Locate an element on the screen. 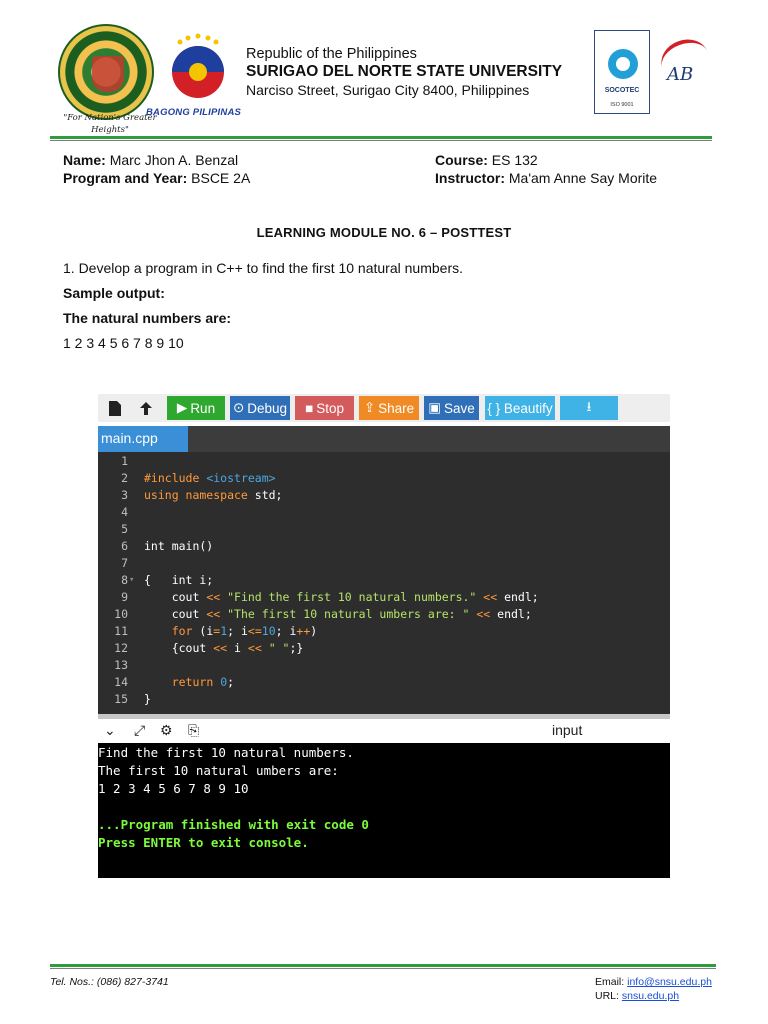  pab-accreditation-logo: AB is located at coordinates (685, 70).